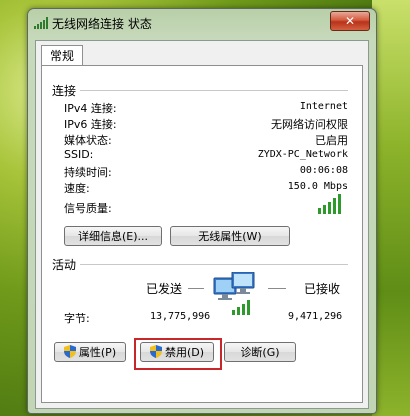  What do you see at coordinates (230, 236) in the screenshot?
I see `wireless-properties-button: 无线属性(W)` at bounding box center [230, 236].